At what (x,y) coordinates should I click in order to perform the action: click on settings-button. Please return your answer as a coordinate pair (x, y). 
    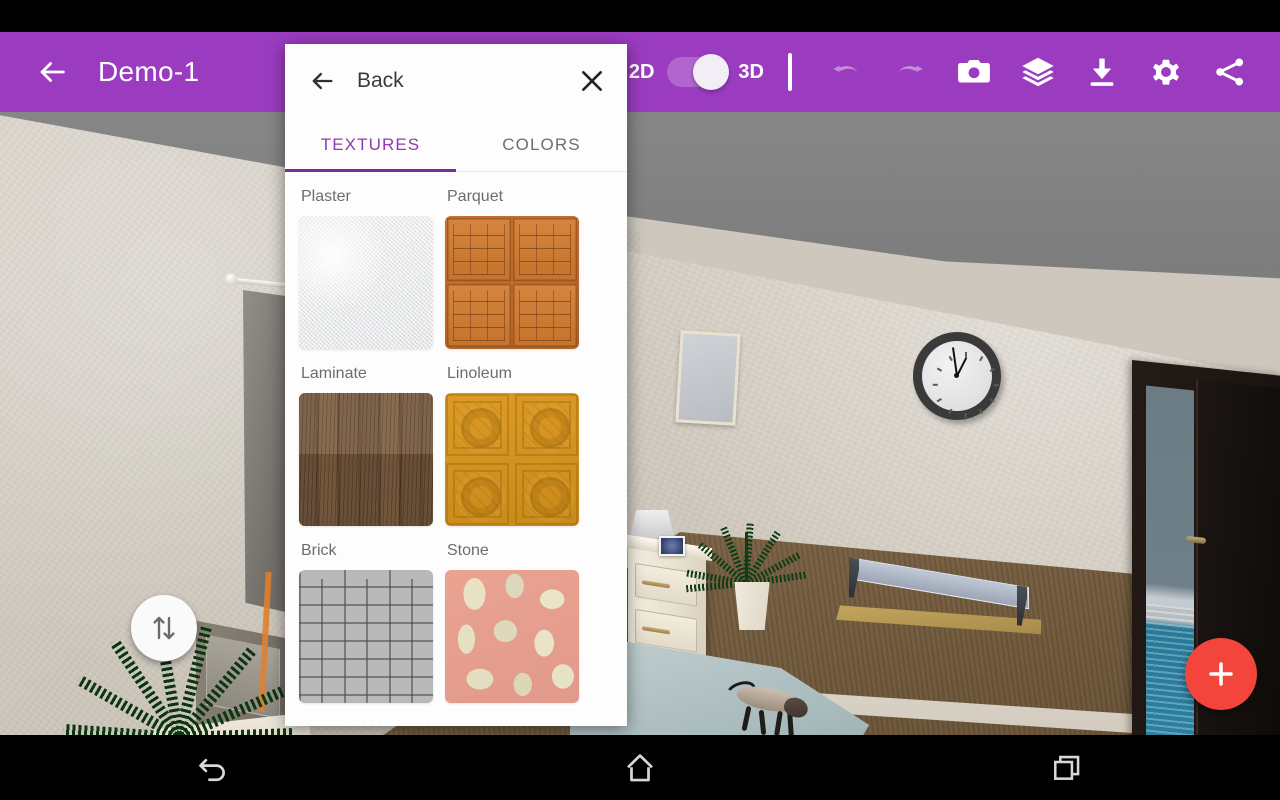
    Looking at the image, I should click on (1166, 72).